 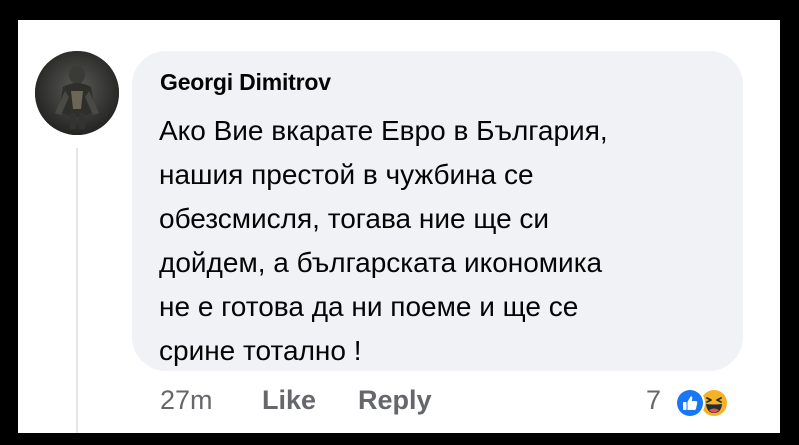 What do you see at coordinates (395, 400) in the screenshot?
I see `reply-button: Reply` at bounding box center [395, 400].